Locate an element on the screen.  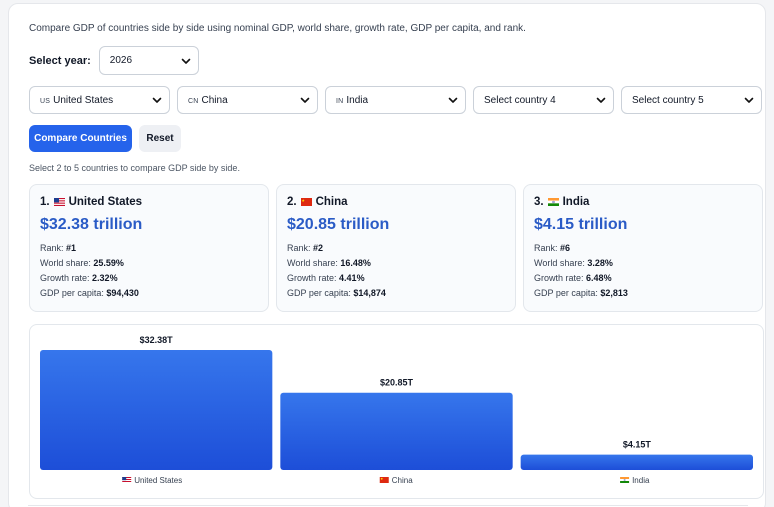
country-select-value: India is located at coordinates (357, 100).